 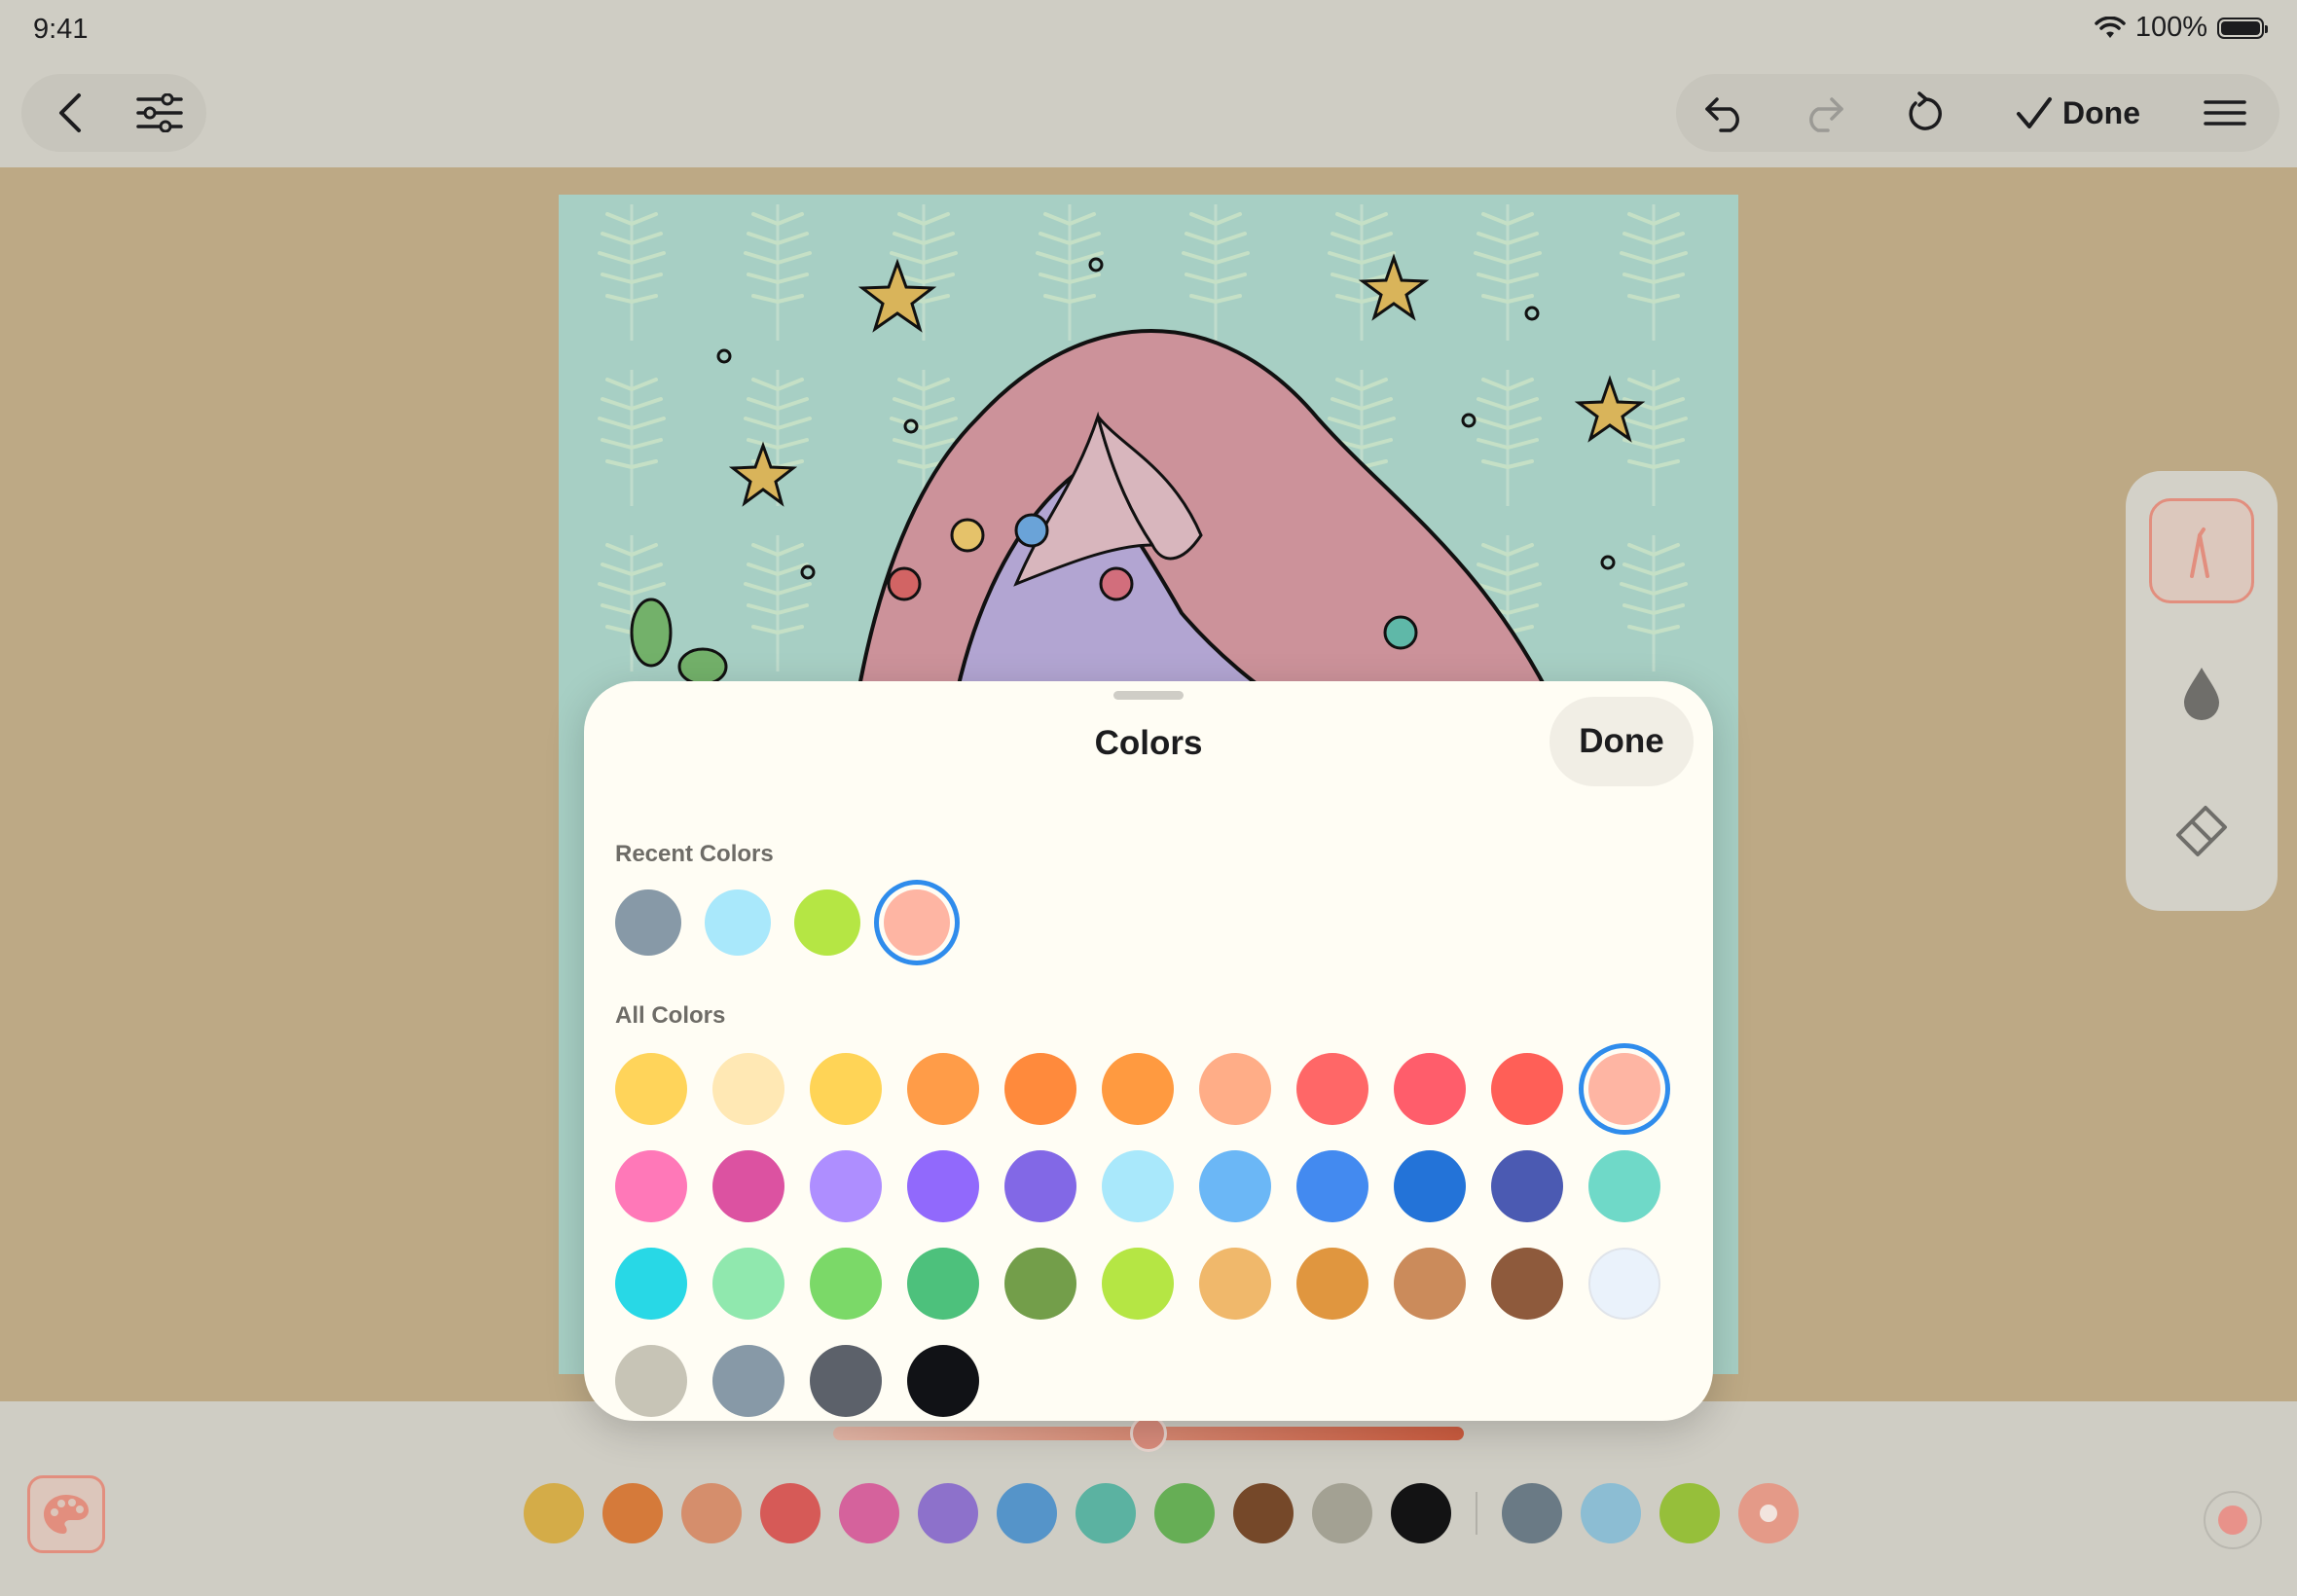 I want to click on fill-tool-button, so click(x=2201, y=692).